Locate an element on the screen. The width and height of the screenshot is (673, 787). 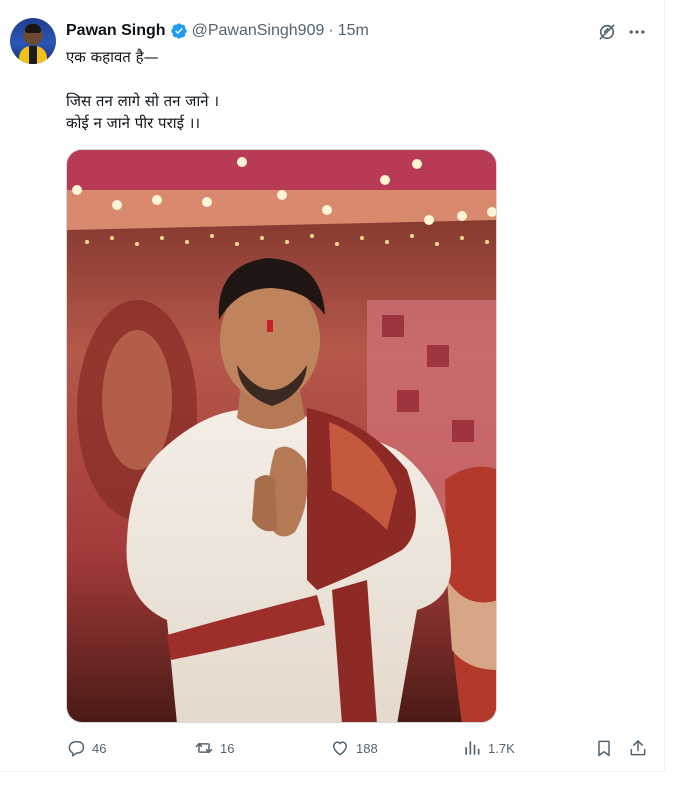
reply-button: 46 is located at coordinates (86, 748).